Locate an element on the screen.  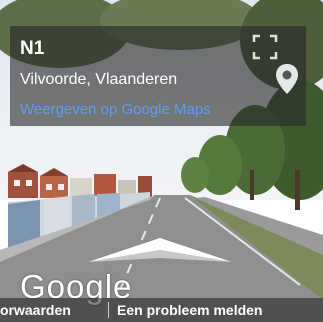
expand-icon is located at coordinates (265, 47).